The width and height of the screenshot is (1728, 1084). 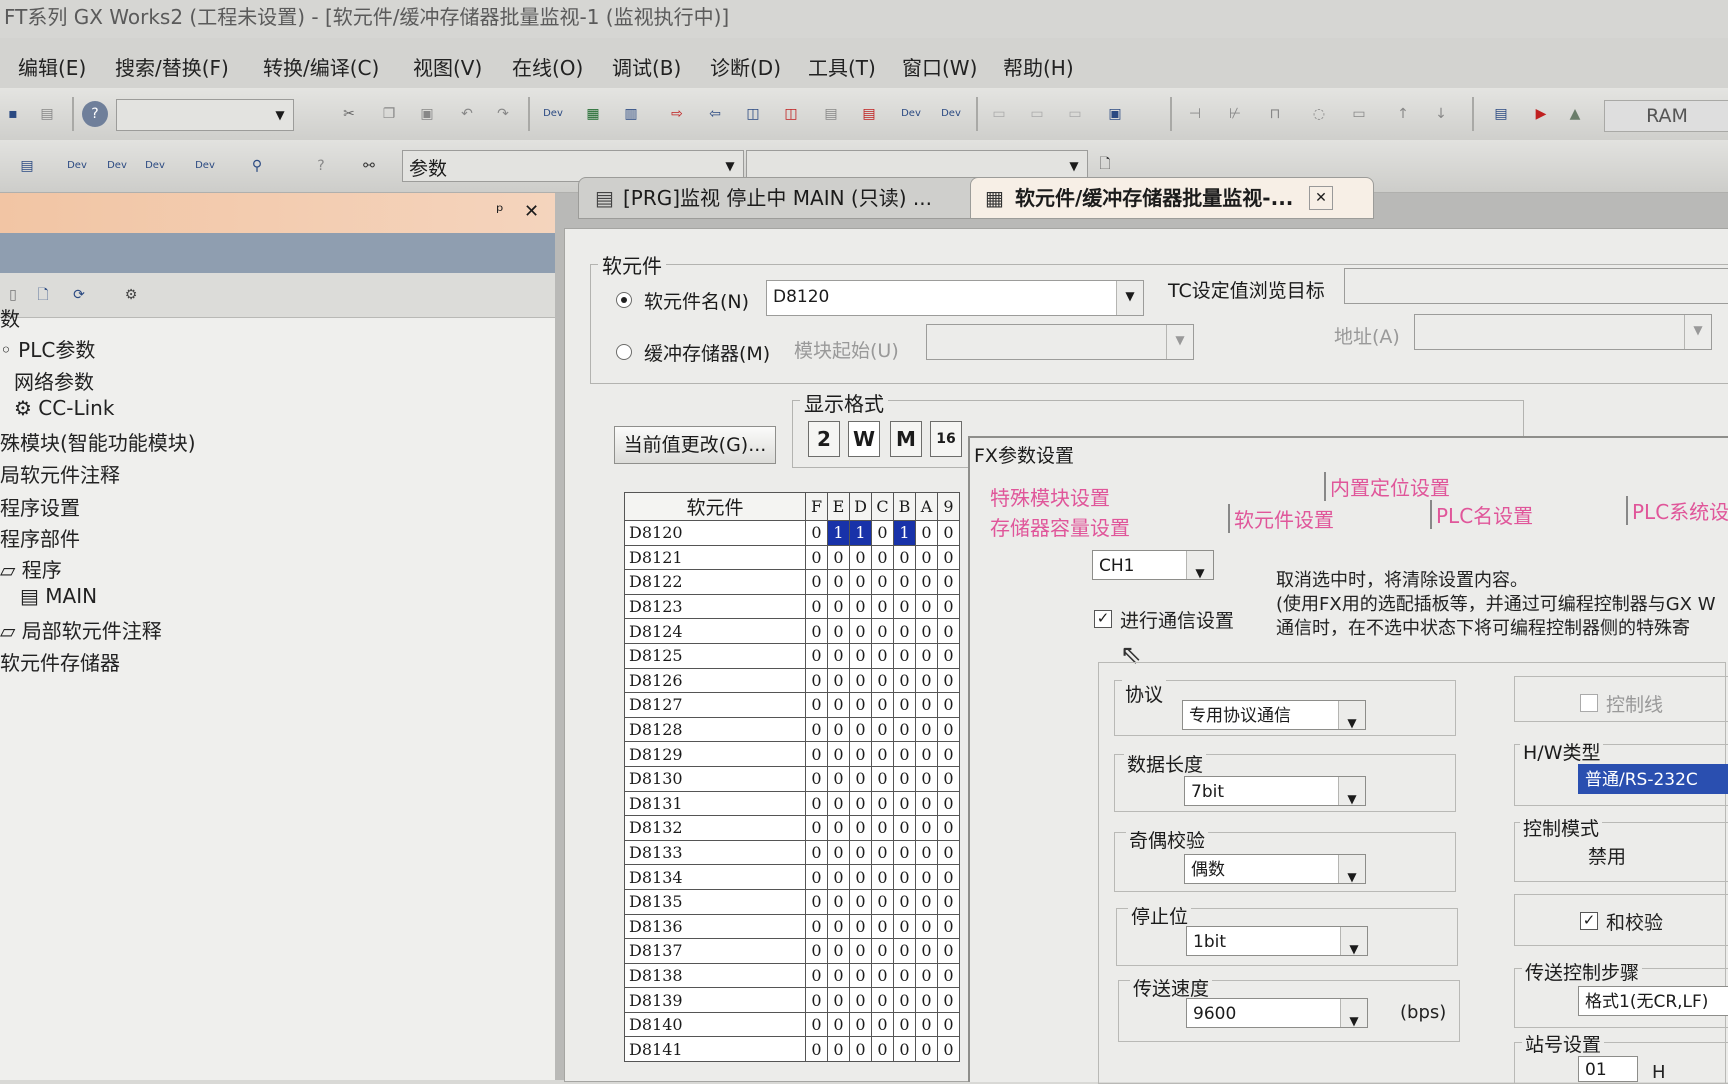 I want to click on format-16bit-button: 16, so click(x=946, y=439).